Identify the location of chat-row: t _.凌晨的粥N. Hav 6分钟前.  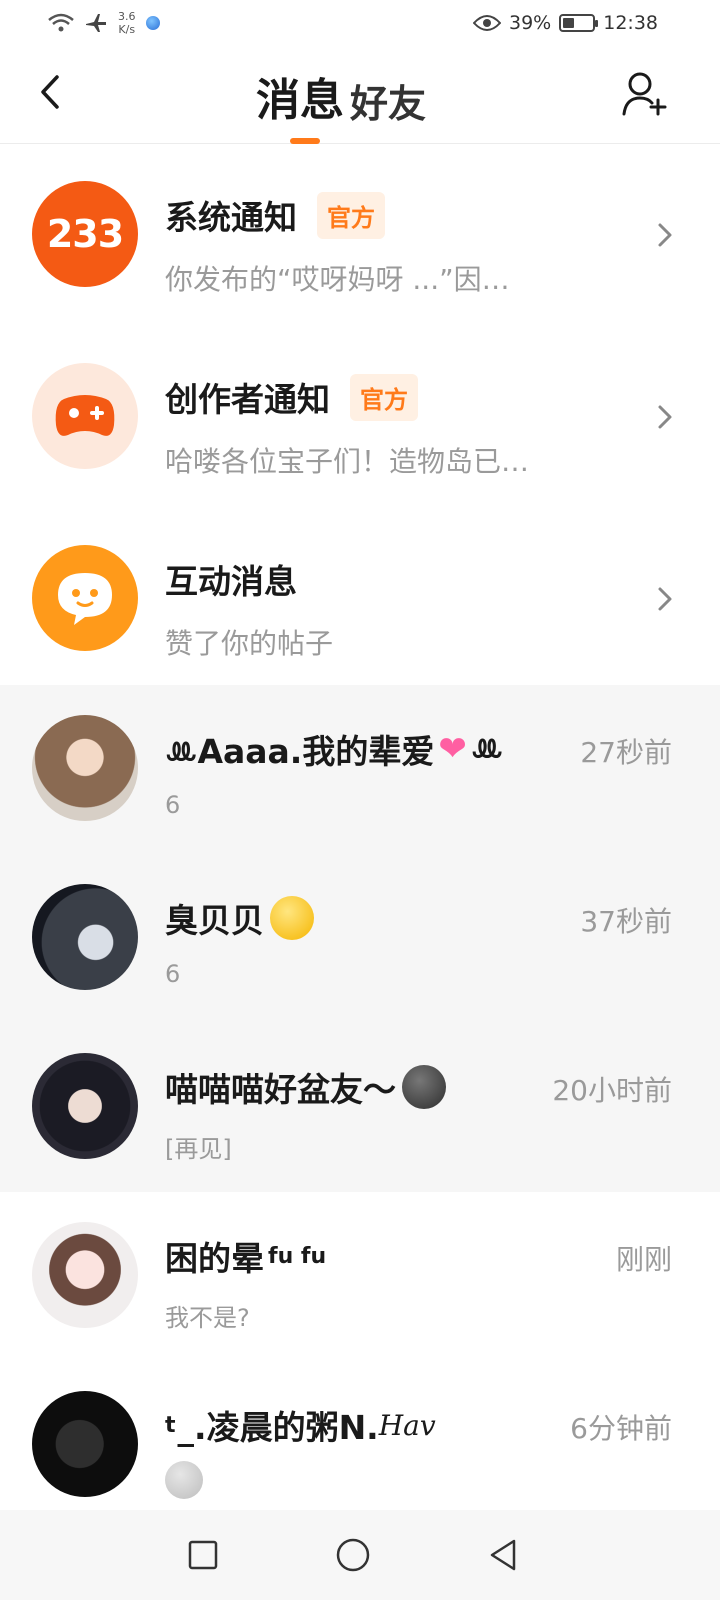
(360, 1445).